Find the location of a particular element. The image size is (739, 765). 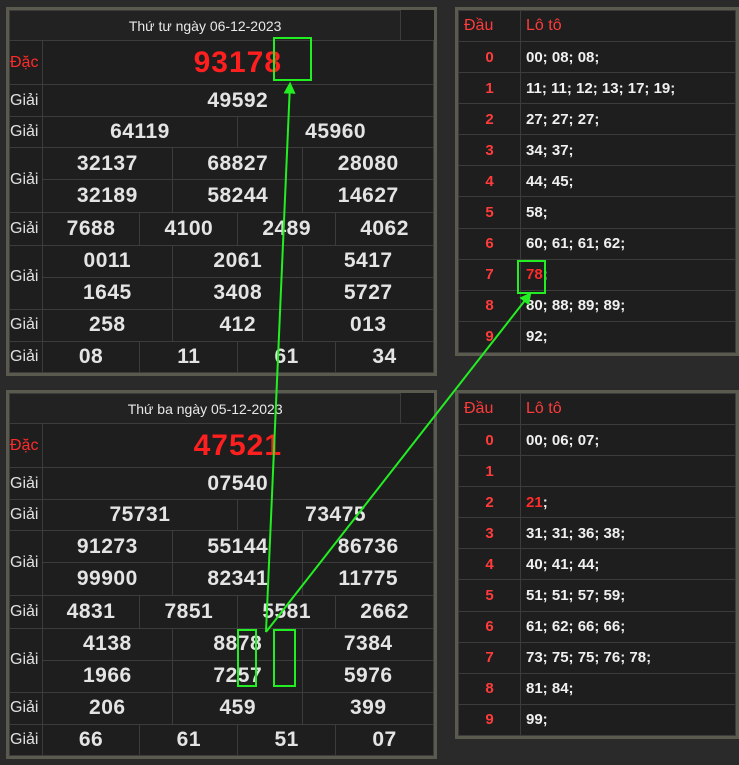

fourth-prize-number: 7688 is located at coordinates (91, 228).